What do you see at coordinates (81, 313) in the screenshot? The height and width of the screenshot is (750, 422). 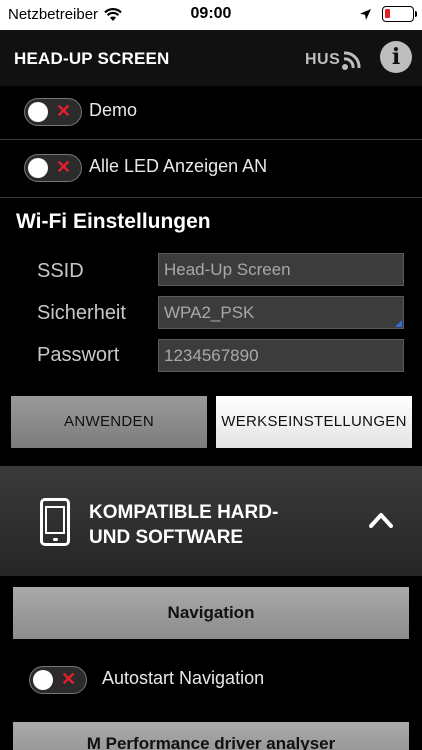 I see `security-label: Sicherheit` at bounding box center [81, 313].